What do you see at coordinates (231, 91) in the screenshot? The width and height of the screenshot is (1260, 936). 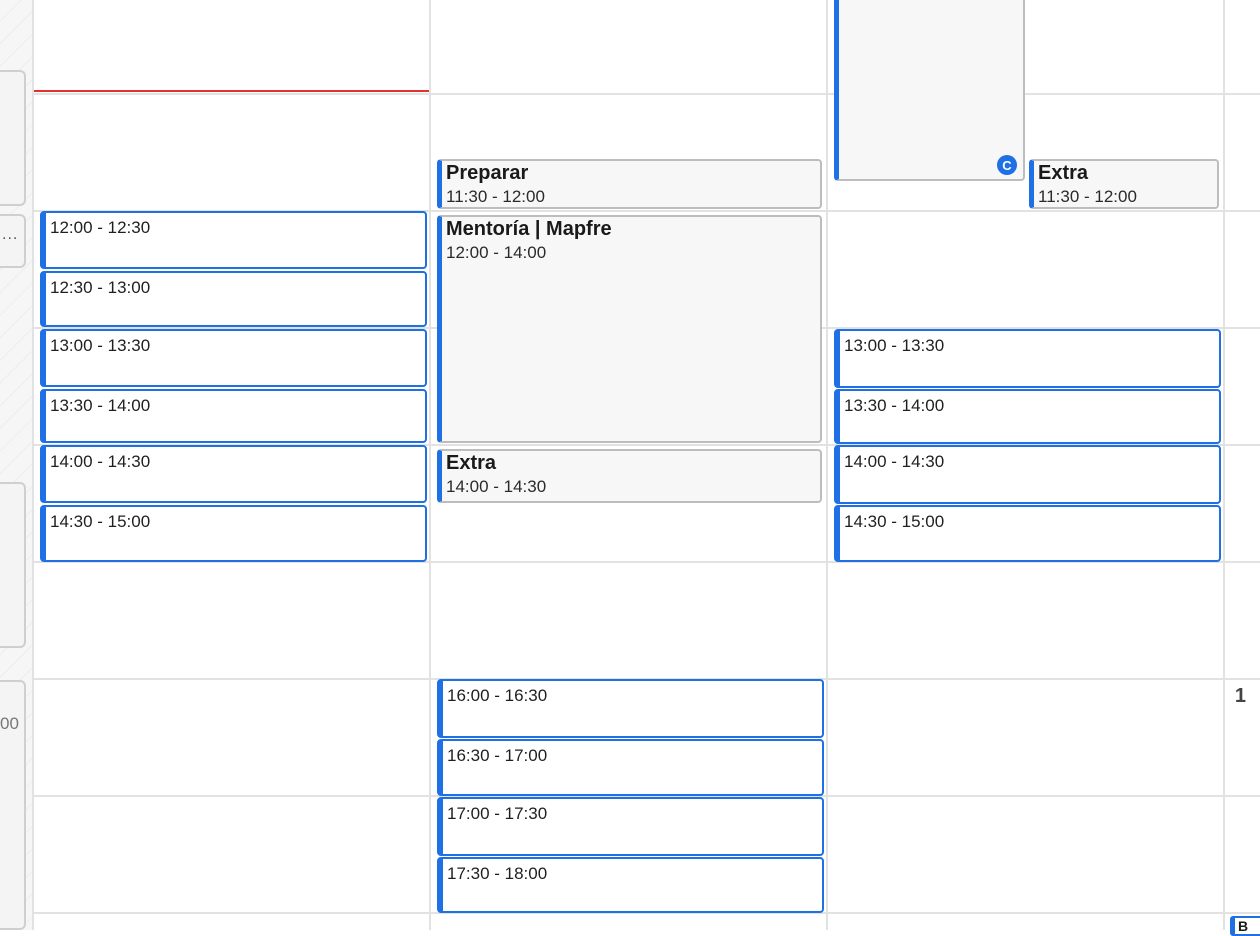 I see `current-time-indicator` at bounding box center [231, 91].